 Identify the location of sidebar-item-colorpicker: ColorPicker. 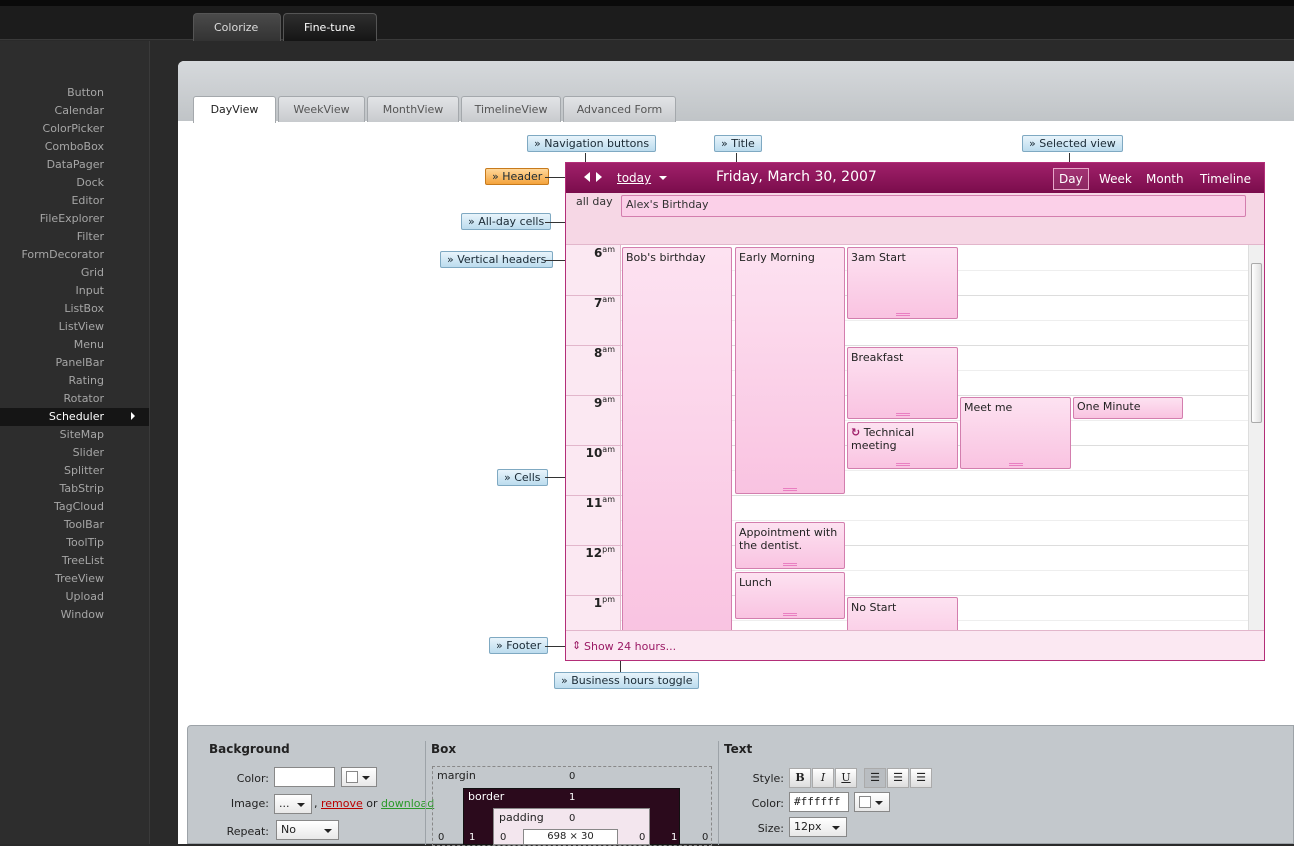
(73, 128).